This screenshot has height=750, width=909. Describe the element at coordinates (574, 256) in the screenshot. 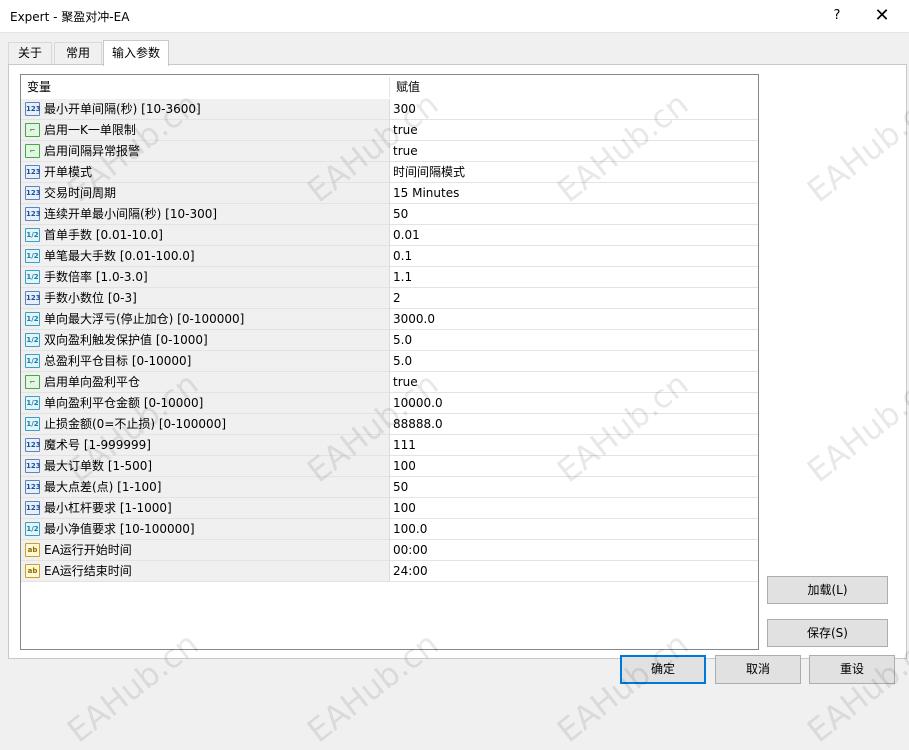

I see `param-value: 0.1` at that location.